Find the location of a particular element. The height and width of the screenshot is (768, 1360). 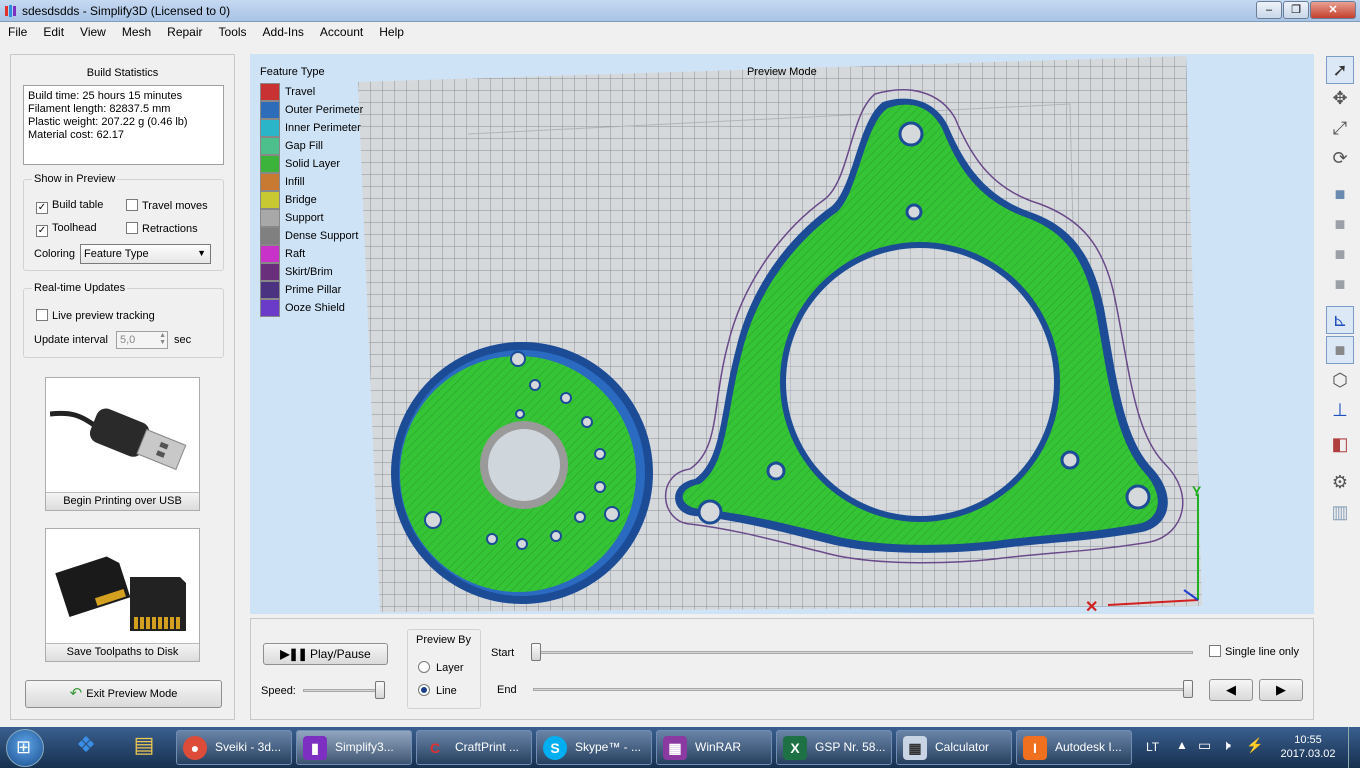

maximize-button: ❐ is located at coordinates (1296, 10).